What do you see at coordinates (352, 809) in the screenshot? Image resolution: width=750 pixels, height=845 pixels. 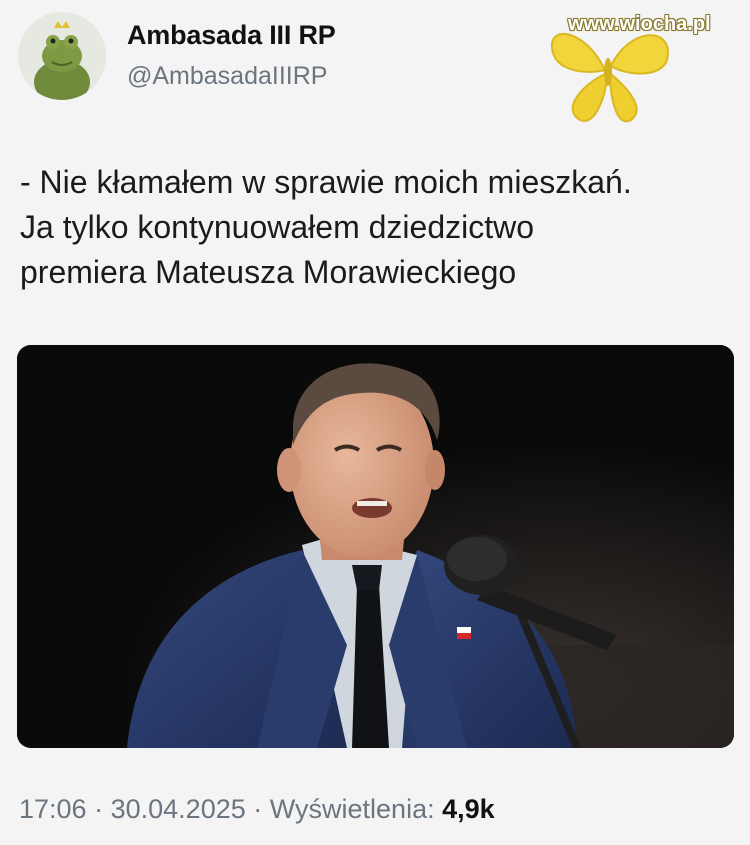 I see `views-label: Wyświetlenia:` at bounding box center [352, 809].